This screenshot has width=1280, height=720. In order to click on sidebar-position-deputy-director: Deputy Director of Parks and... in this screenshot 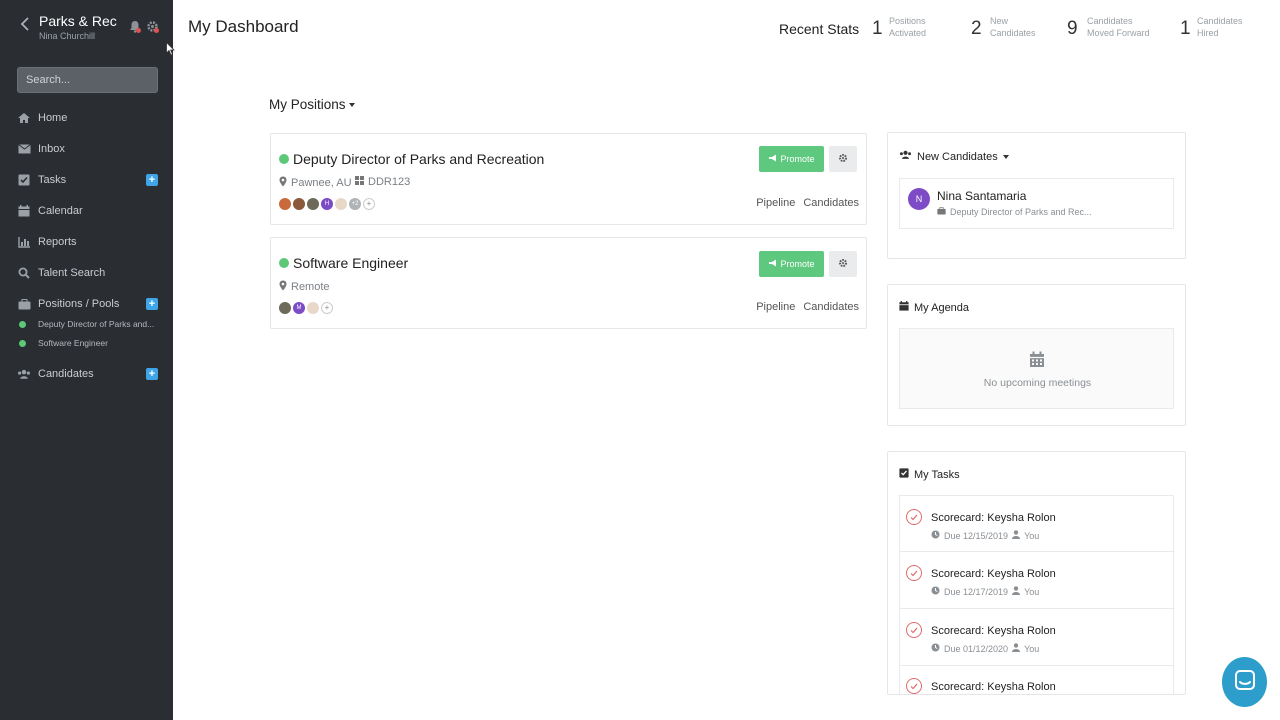, I will do `click(86, 325)`.